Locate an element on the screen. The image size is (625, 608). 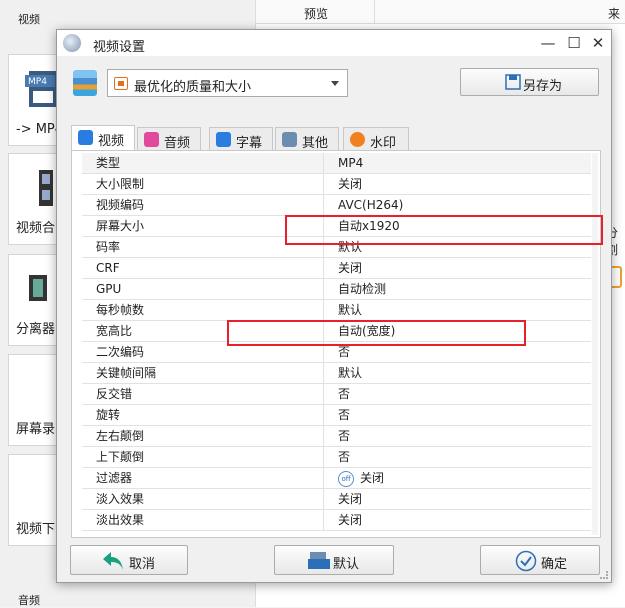
table-row: 淡入效果 关闭 is located at coordinates (336, 499).